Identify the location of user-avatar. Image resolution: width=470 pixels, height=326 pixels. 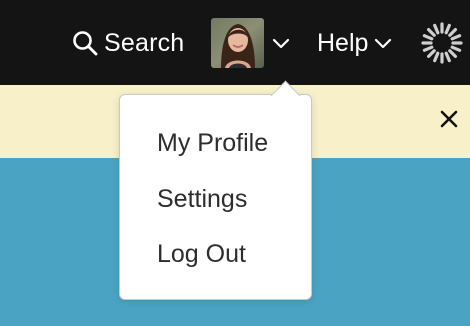
(237, 43).